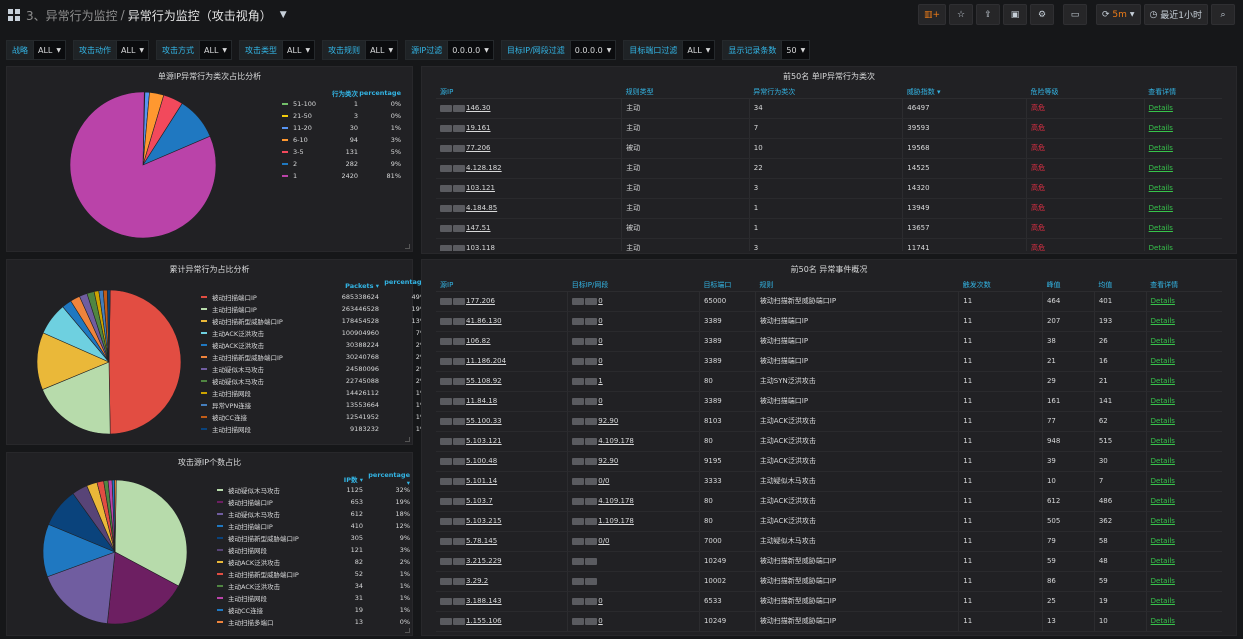  I want to click on filter-select: 50 ▼, so click(796, 50).